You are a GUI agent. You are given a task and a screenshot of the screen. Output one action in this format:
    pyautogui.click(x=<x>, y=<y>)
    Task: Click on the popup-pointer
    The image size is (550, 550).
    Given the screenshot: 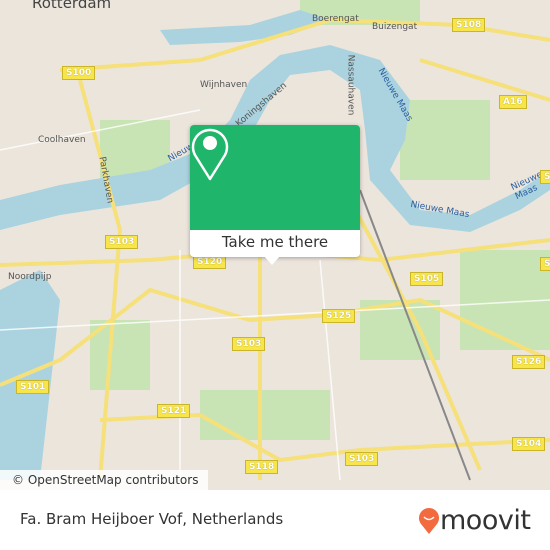 What is the action you would take?
    pyautogui.click(x=272, y=260)
    